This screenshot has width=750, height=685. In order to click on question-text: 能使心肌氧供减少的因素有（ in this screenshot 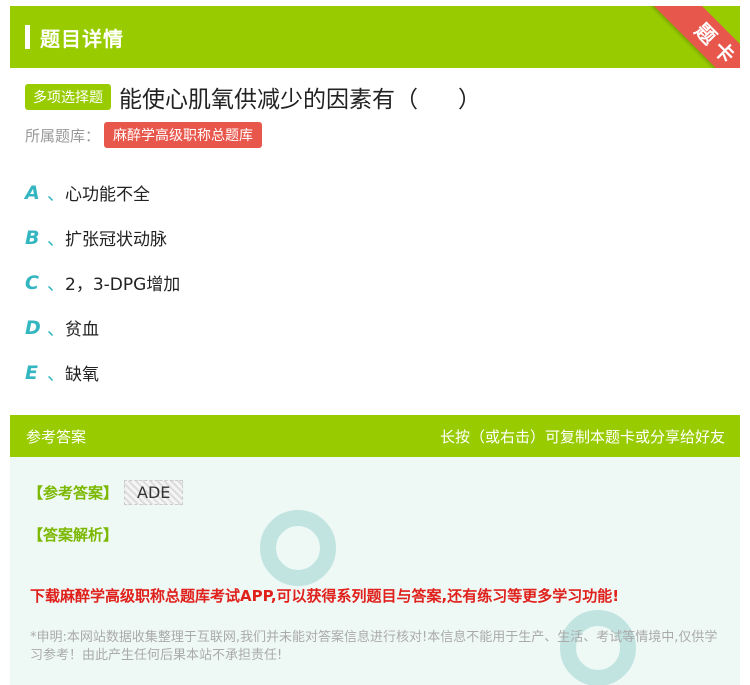, I will do `click(268, 100)`.